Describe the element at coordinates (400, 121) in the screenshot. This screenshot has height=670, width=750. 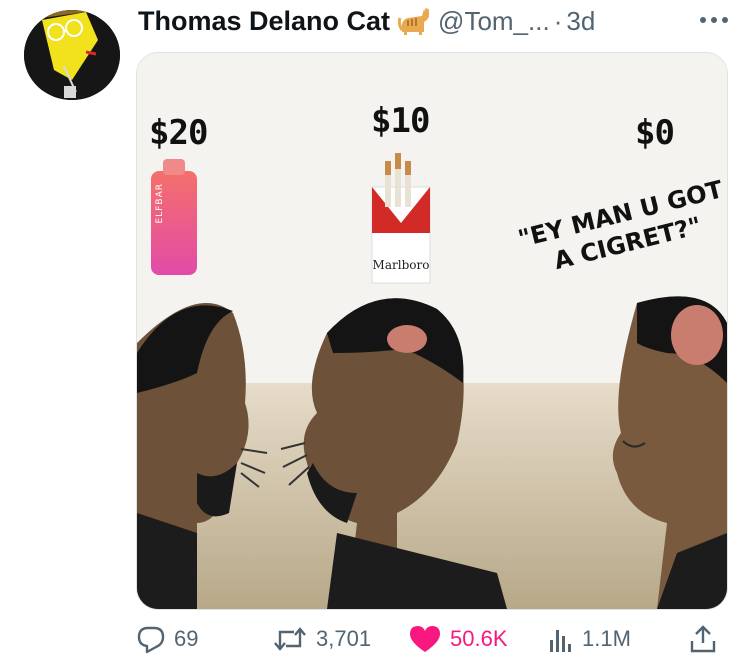
I see `price-middle: $10` at that location.